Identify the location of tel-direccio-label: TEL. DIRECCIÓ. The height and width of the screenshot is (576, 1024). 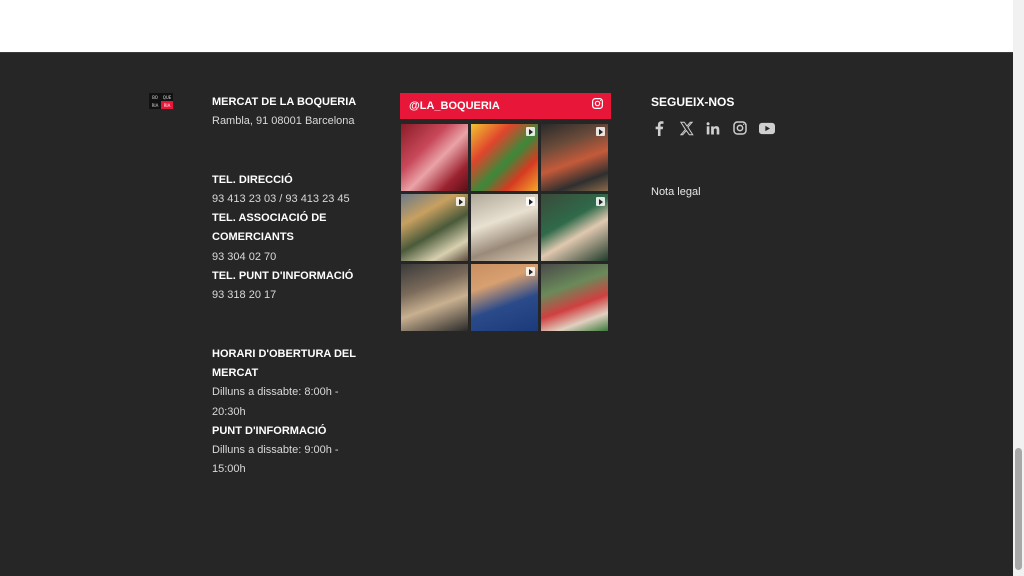
(252, 179).